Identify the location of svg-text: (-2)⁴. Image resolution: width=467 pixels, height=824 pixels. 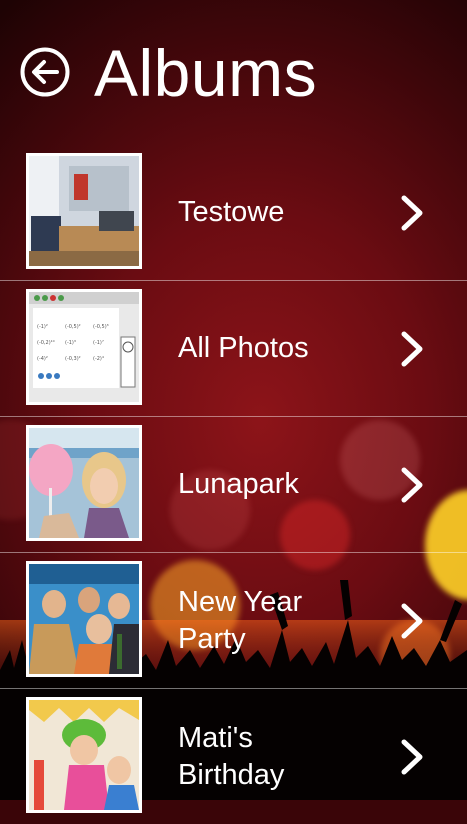
(98, 359).